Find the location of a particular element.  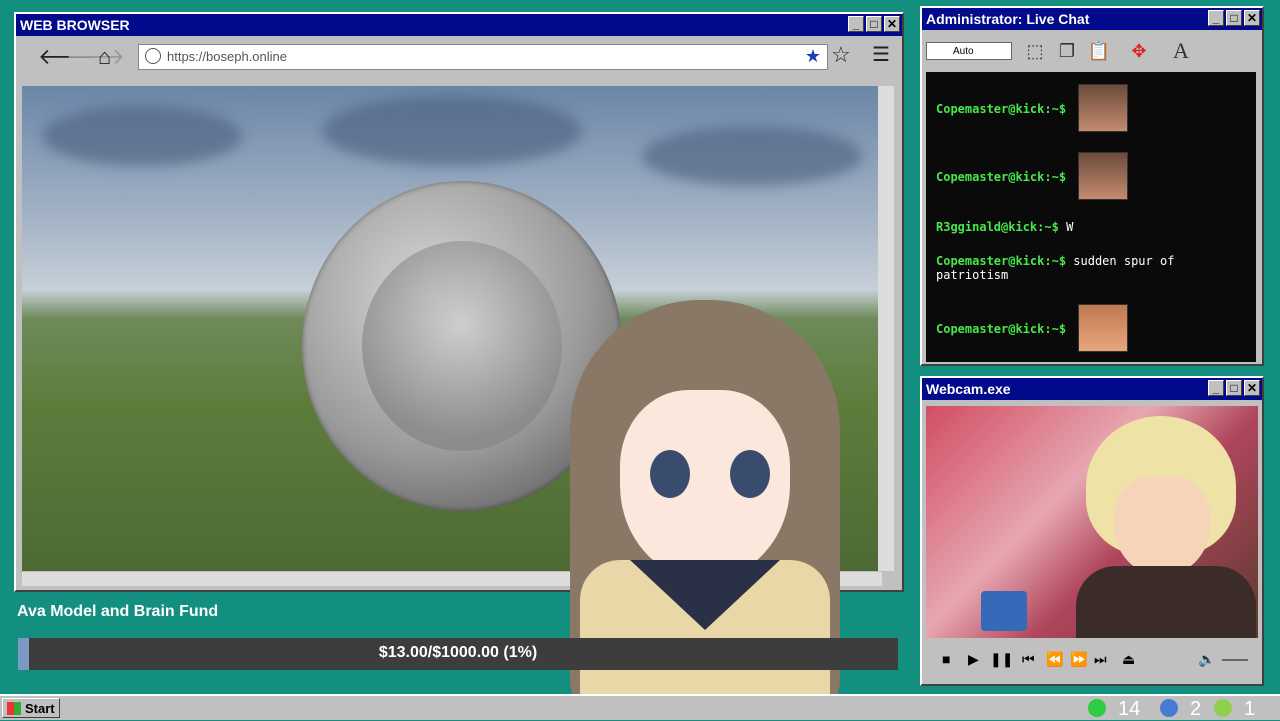

volume-slider is located at coordinates (1235, 660).